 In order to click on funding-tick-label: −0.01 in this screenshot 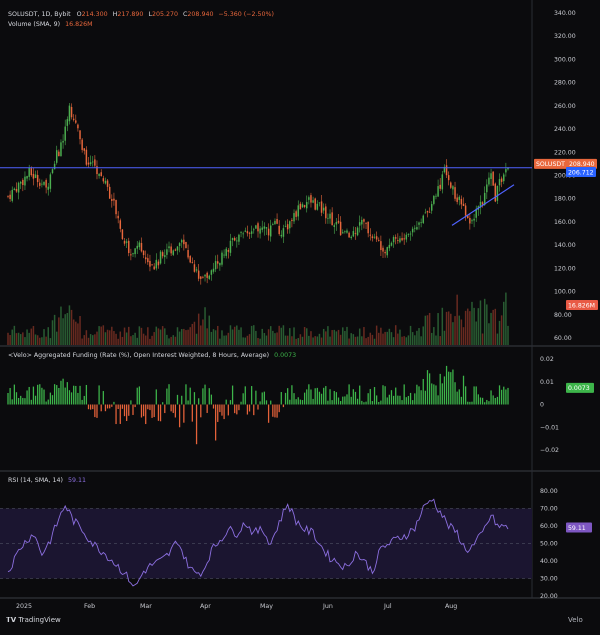, I will do `click(549, 427)`.